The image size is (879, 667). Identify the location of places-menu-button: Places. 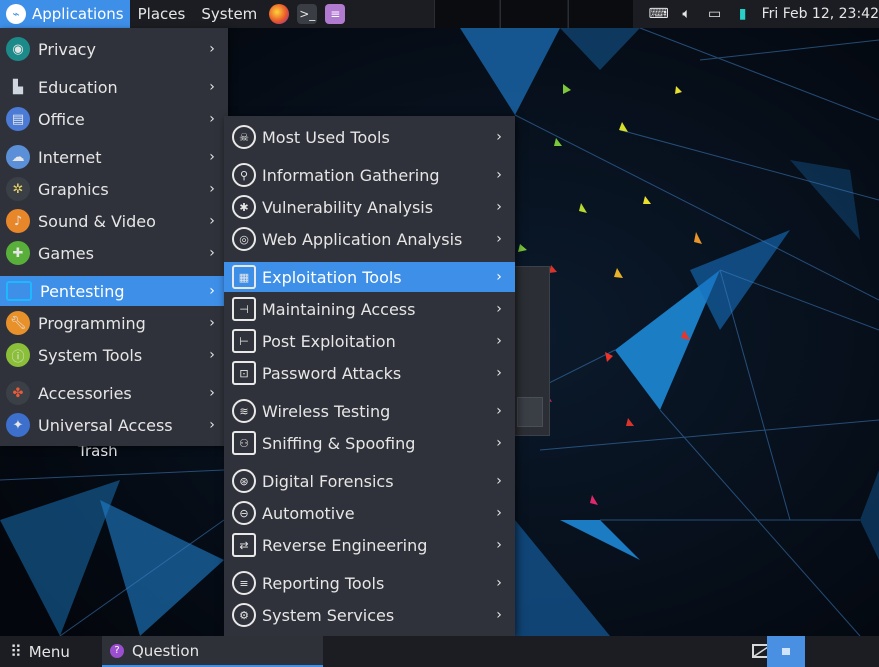
(162, 14).